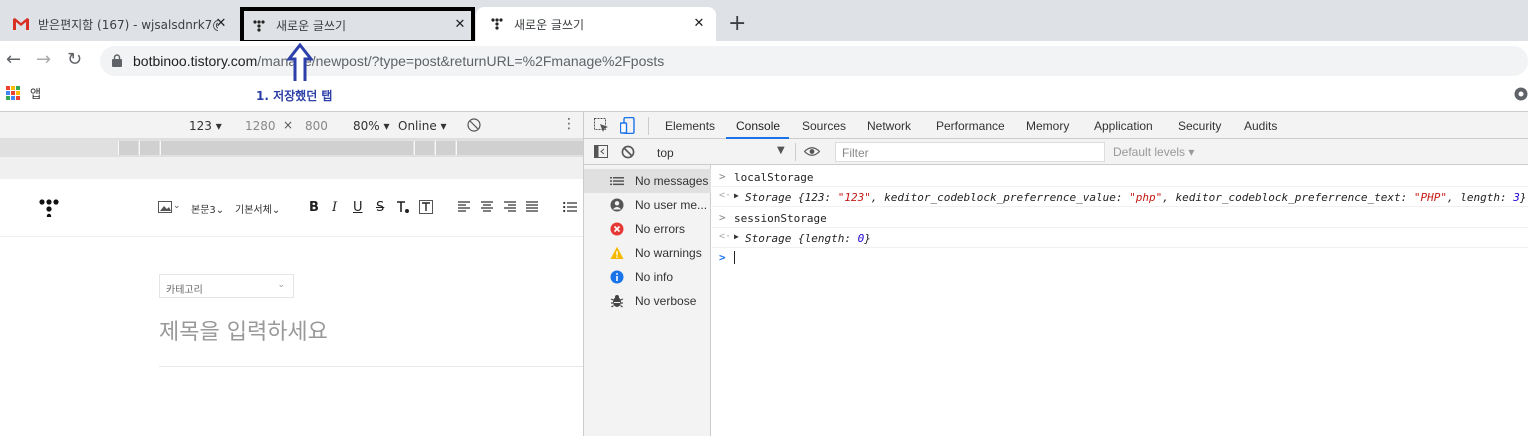 This screenshot has width=1528, height=436. Describe the element at coordinates (21, 24) in the screenshot. I see `gmail-icon` at that location.